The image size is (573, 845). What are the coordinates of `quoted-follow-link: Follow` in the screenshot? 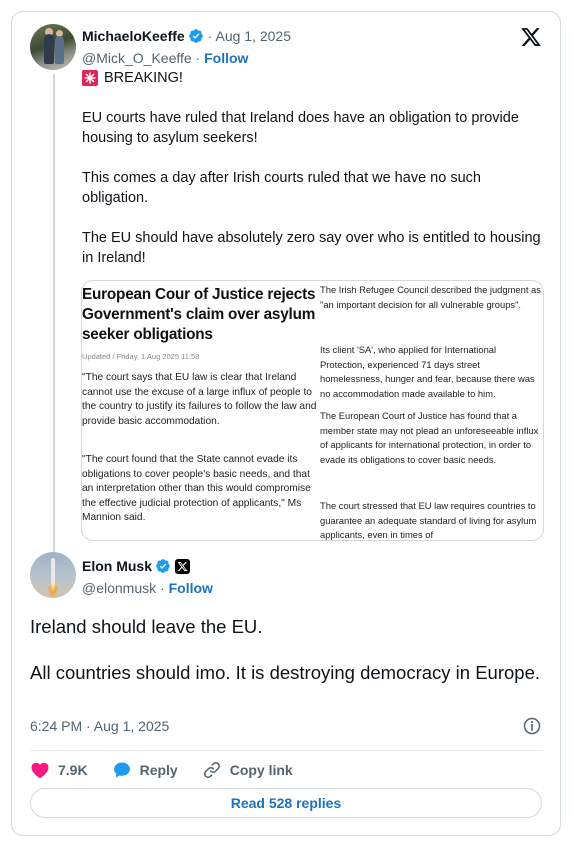 It's located at (226, 58).